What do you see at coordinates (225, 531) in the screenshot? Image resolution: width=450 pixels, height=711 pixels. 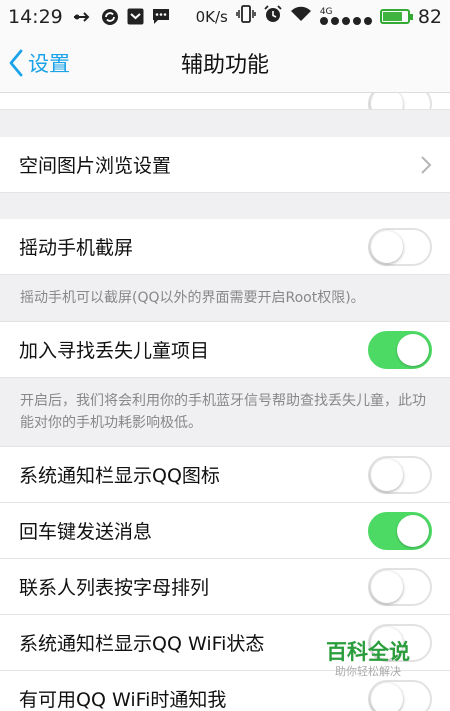 I see `row-enter-send: 回车键发送消息` at bounding box center [225, 531].